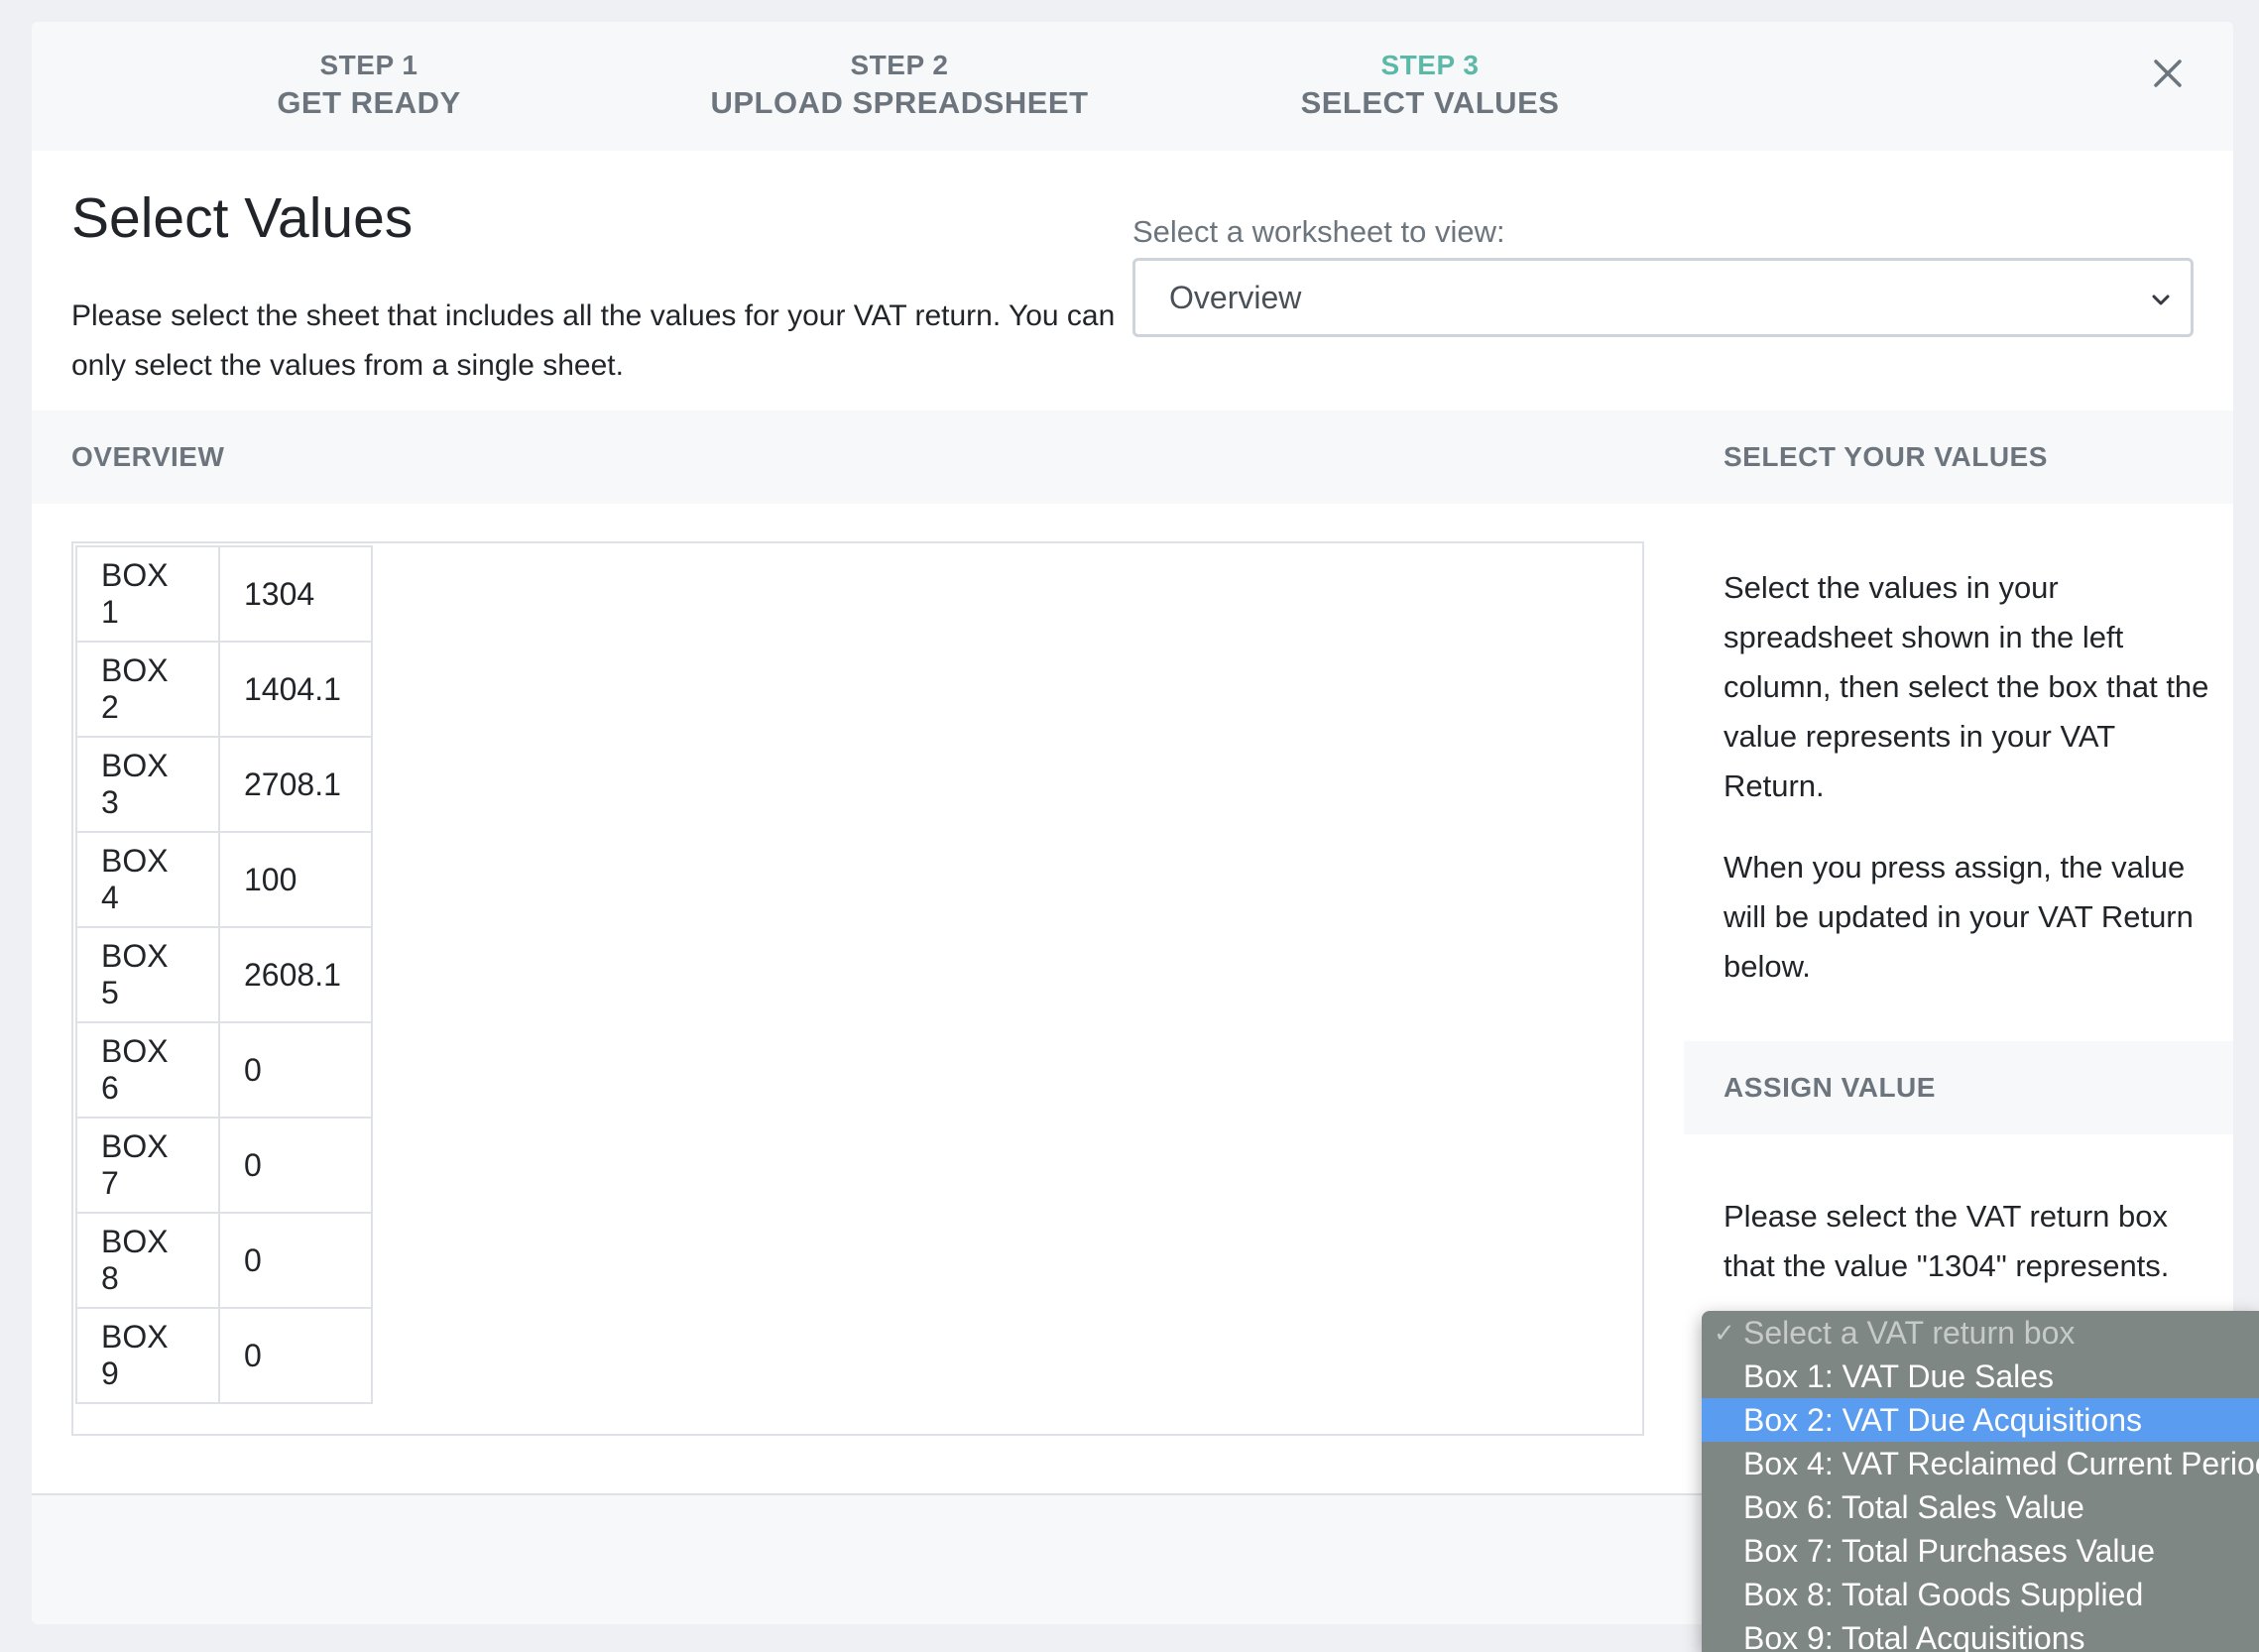  Describe the element at coordinates (900, 65) in the screenshot. I see `step-2-number: STEP 2` at that location.